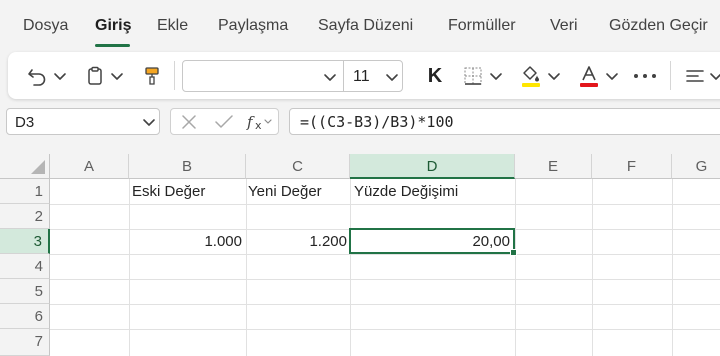  Describe the element at coordinates (250, 122) in the screenshot. I see `svg-text: f` at that location.